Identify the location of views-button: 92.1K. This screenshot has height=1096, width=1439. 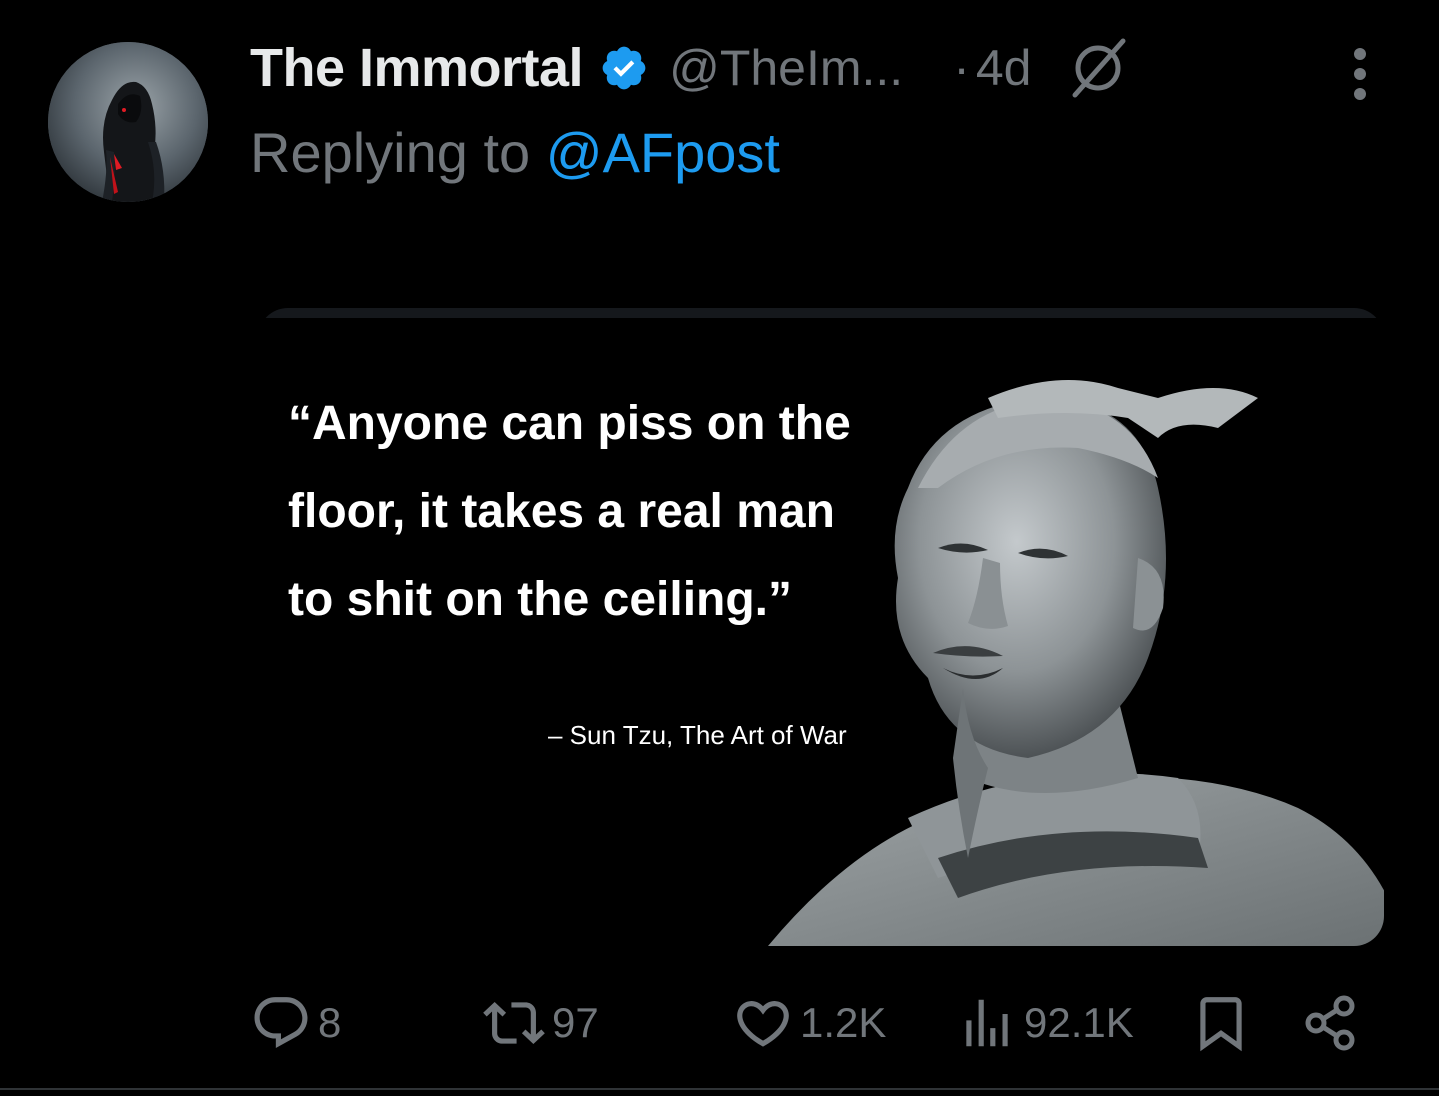
(1045, 1023).